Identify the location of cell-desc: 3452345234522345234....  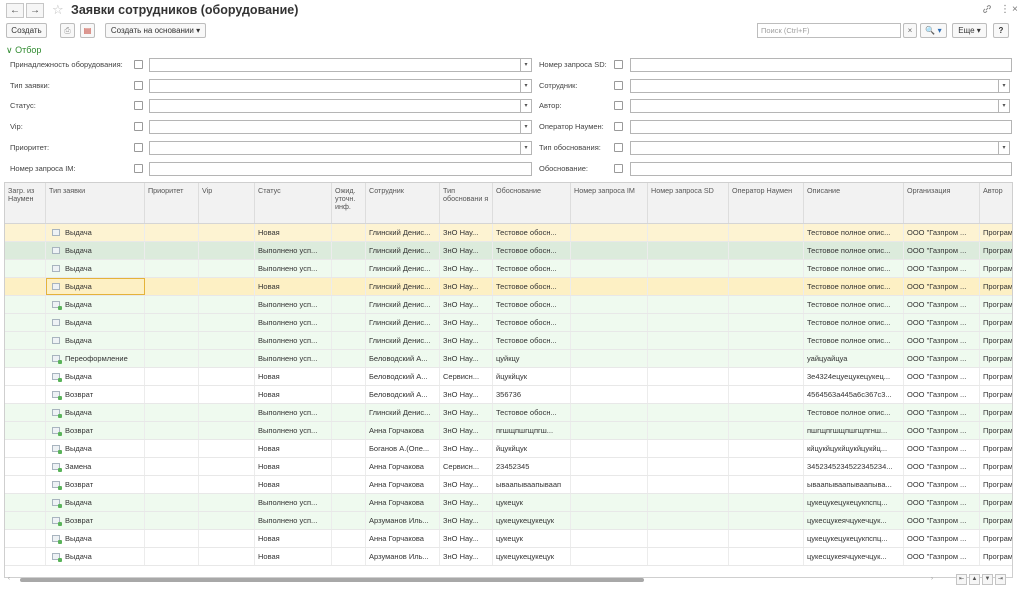
(854, 466).